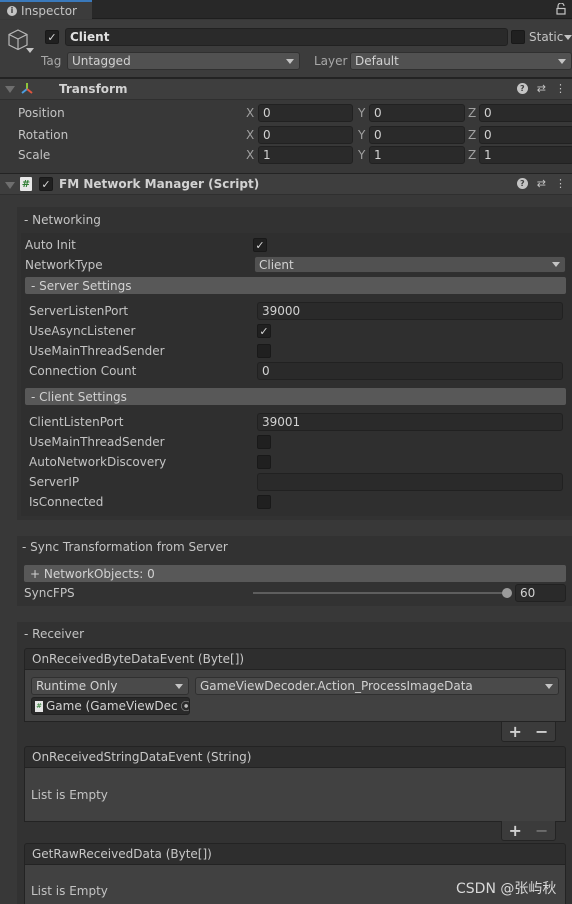 The image size is (572, 904). What do you see at coordinates (185, 706) in the screenshot?
I see `object-picker-icon: ⦿` at bounding box center [185, 706].